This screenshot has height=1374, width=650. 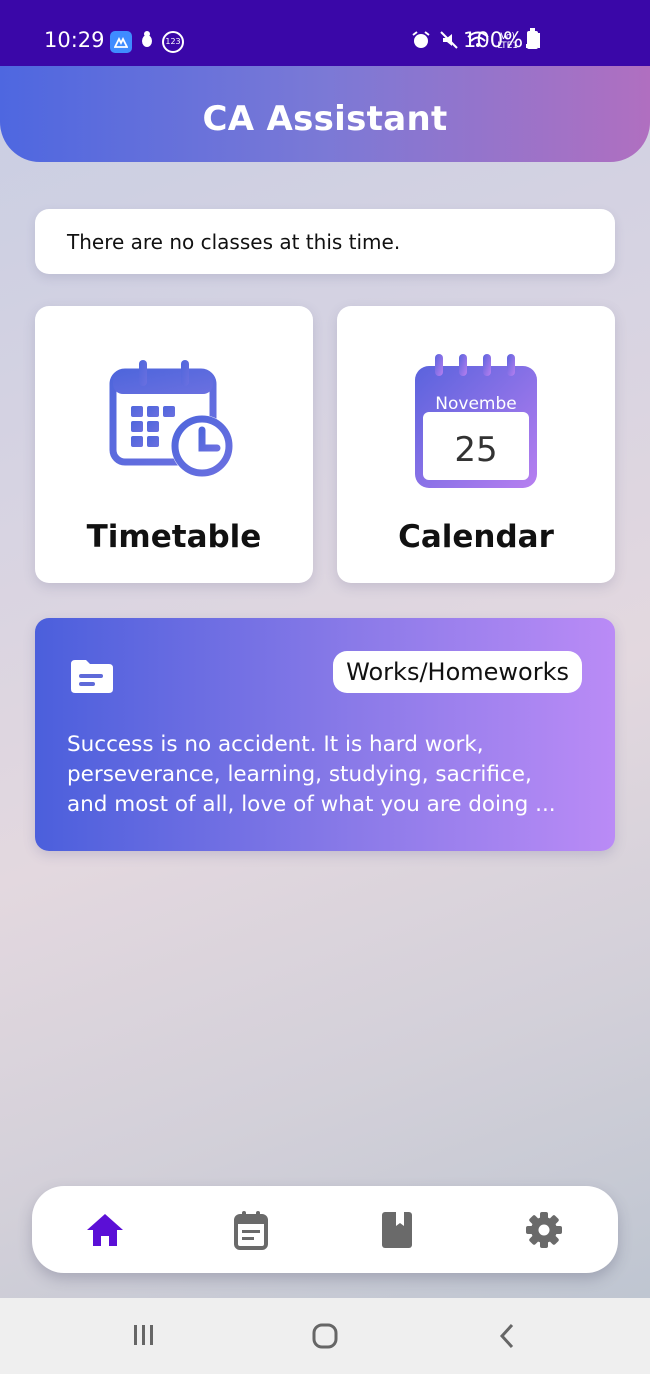 I want to click on calendar-tile: Novembe 25 Calendar, so click(x=476, y=444).